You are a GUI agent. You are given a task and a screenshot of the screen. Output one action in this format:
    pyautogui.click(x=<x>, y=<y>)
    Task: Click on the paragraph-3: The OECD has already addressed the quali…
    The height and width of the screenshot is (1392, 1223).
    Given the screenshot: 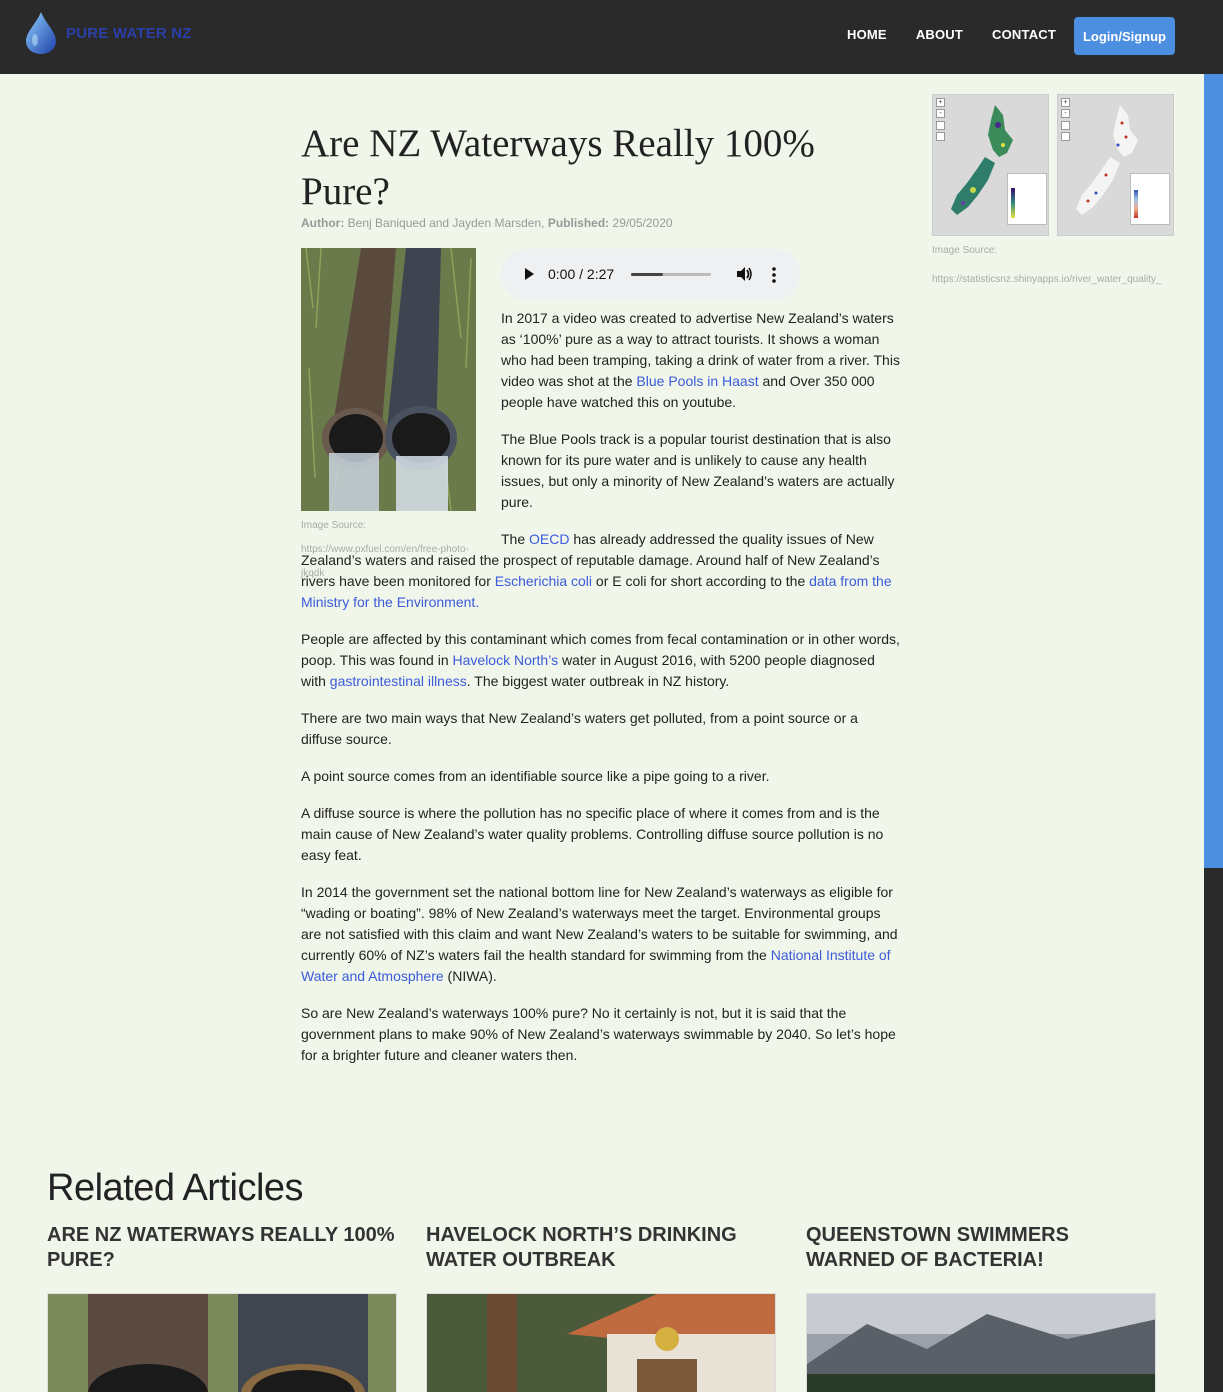 What is the action you would take?
    pyautogui.click(x=596, y=570)
    